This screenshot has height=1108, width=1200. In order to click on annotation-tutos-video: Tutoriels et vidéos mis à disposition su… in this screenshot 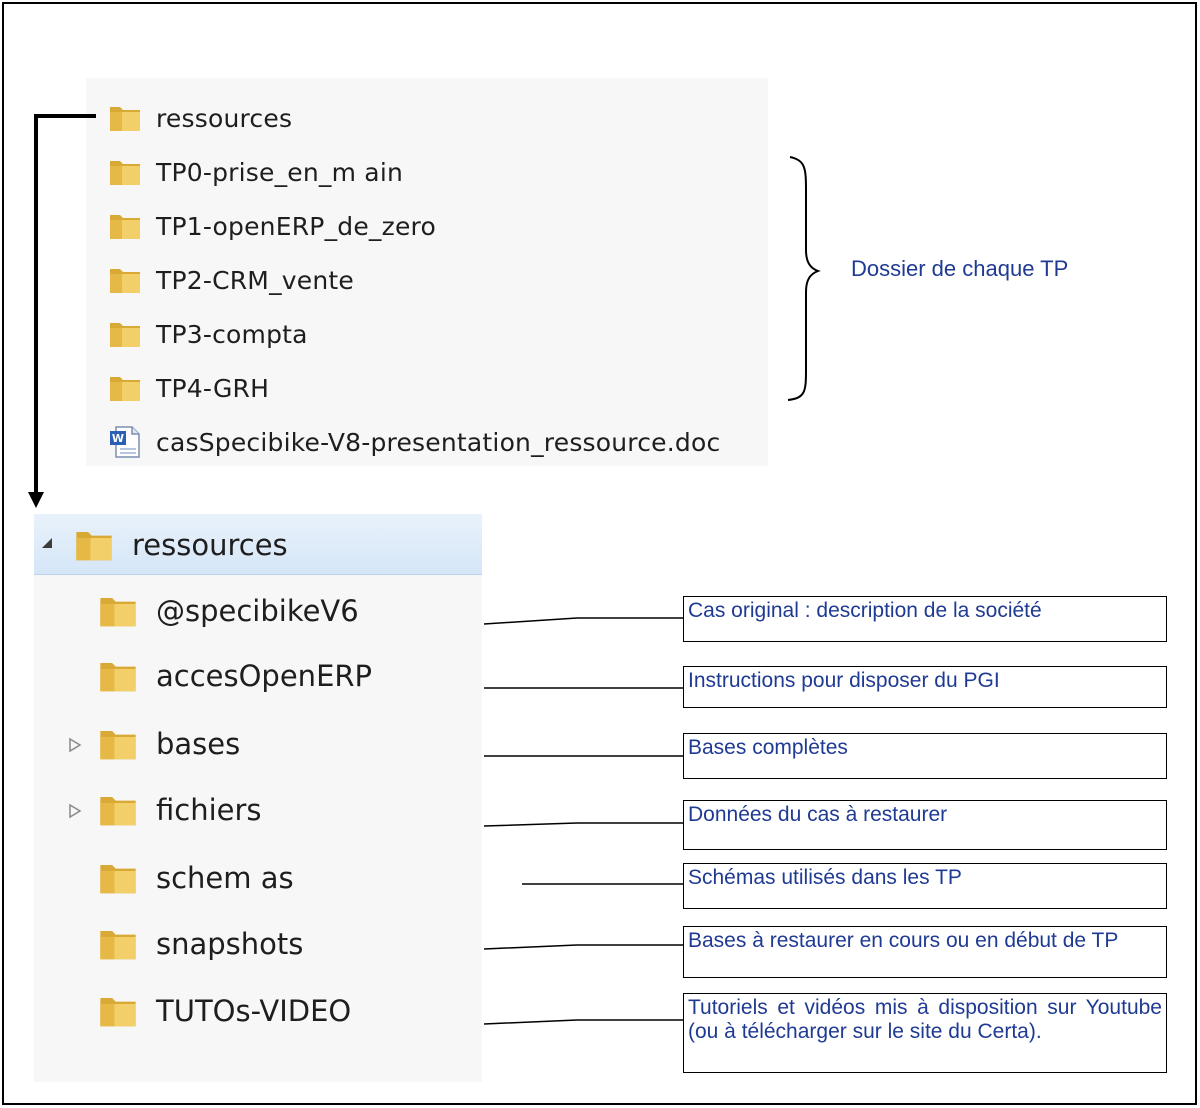, I will do `click(925, 1033)`.